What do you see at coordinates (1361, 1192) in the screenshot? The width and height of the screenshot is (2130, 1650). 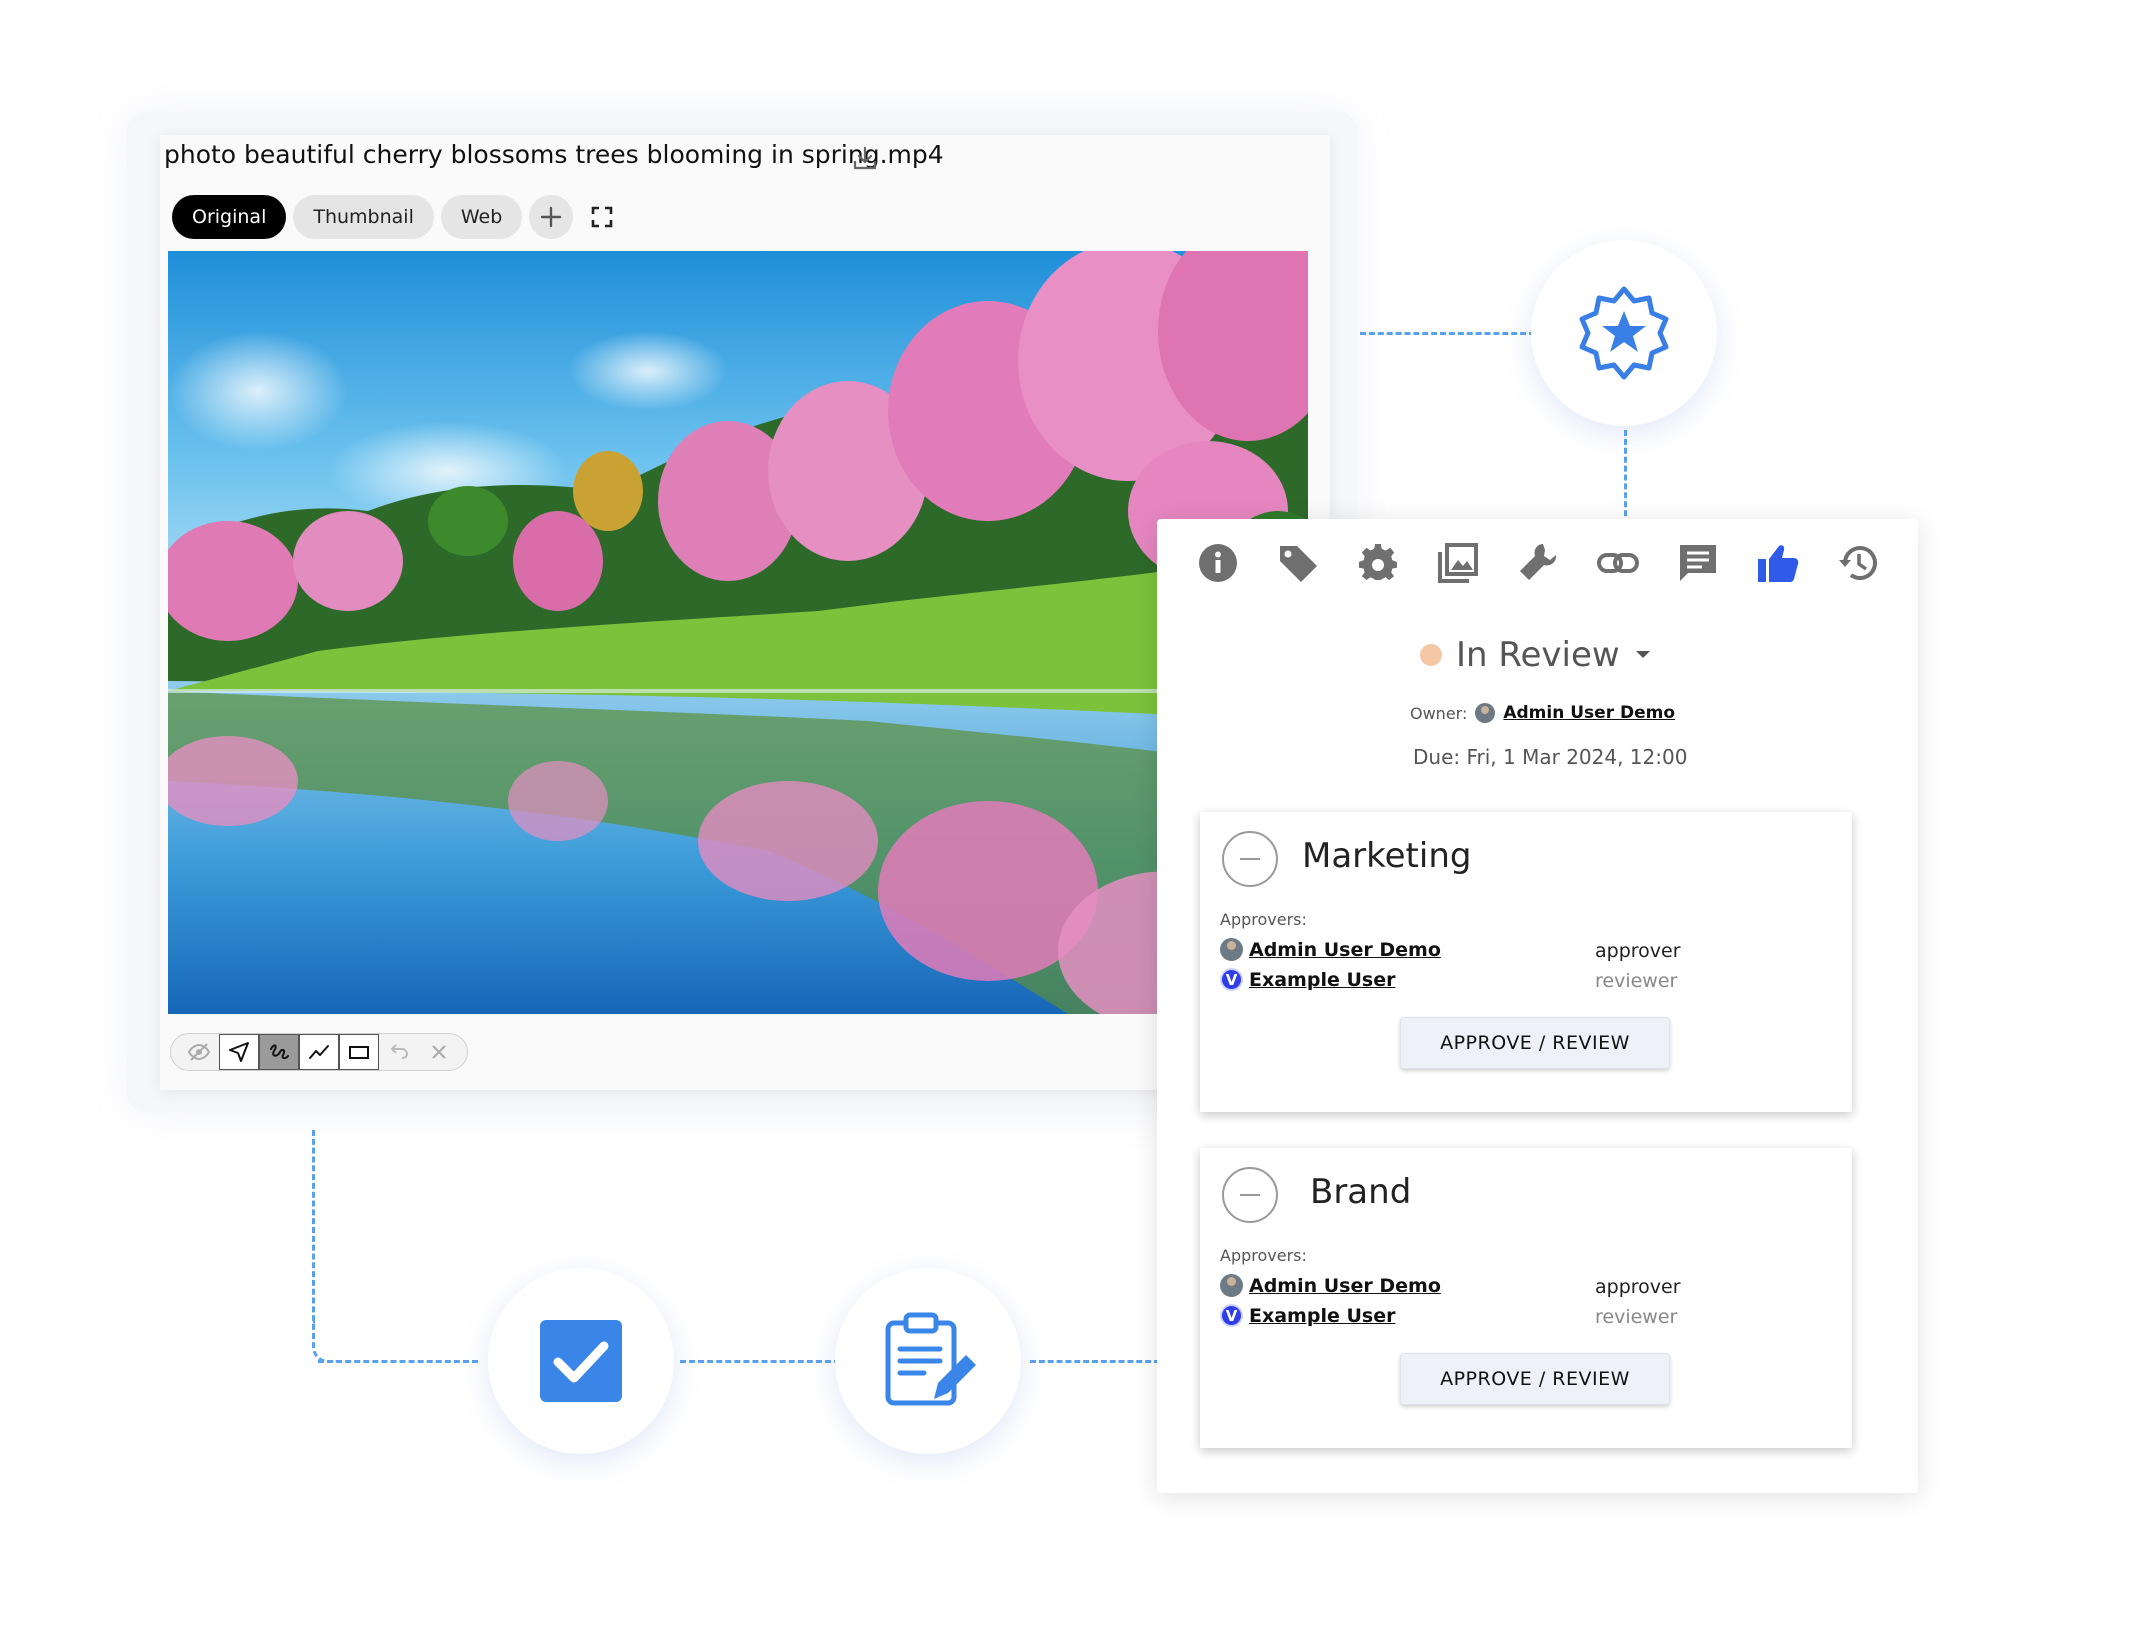 I see `group-title: Brand` at bounding box center [1361, 1192].